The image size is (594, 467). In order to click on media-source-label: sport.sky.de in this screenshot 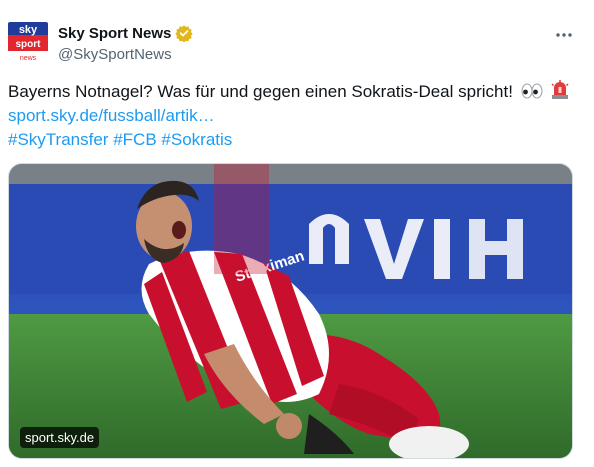, I will do `click(60, 437)`.